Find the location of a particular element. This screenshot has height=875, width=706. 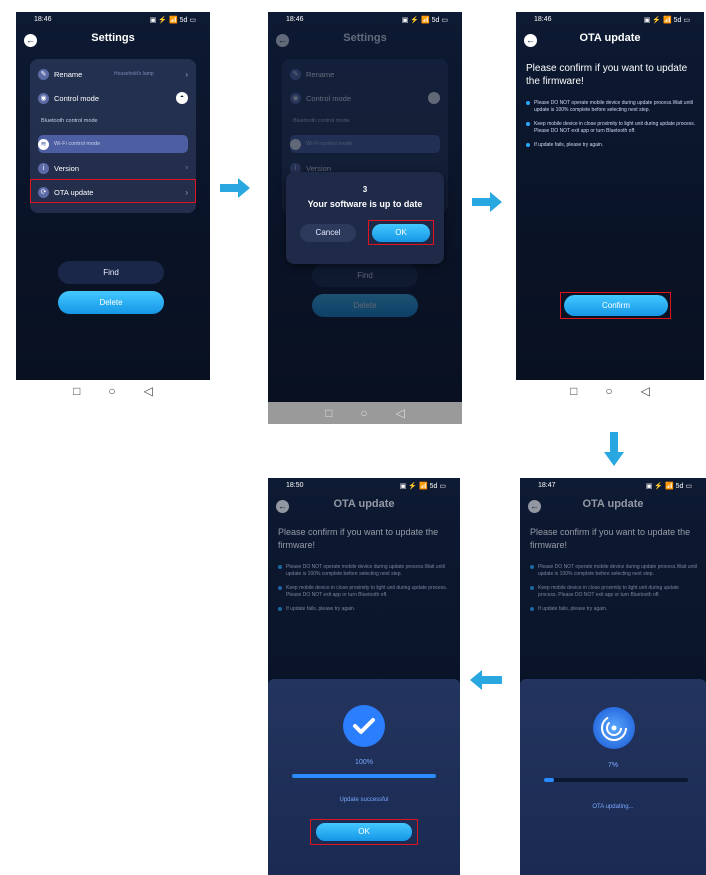

toggle-icon: ◓ is located at coordinates (182, 98).